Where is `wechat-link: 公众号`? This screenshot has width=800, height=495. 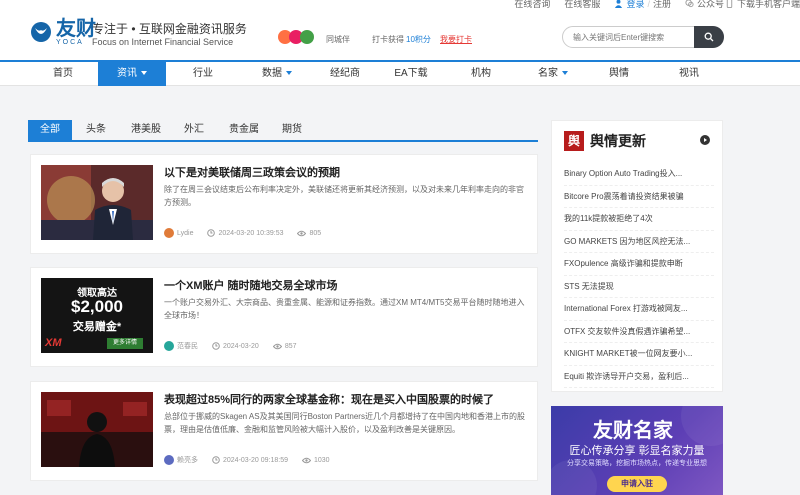
wechat-link: 公众号 is located at coordinates (704, 5).